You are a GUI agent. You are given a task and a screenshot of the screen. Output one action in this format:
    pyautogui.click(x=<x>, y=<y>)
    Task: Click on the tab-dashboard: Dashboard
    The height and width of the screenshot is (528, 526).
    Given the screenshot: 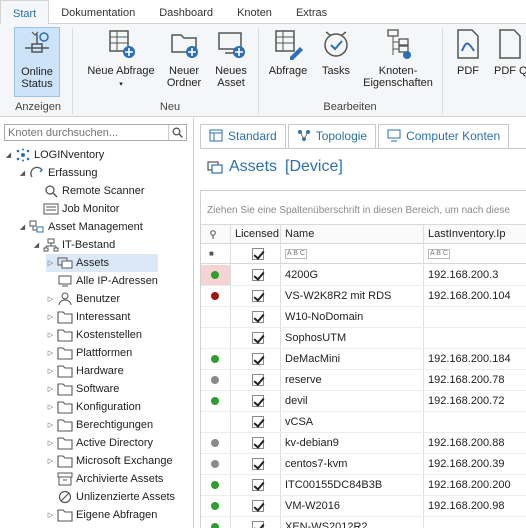 What is the action you would take?
    pyautogui.click(x=186, y=12)
    